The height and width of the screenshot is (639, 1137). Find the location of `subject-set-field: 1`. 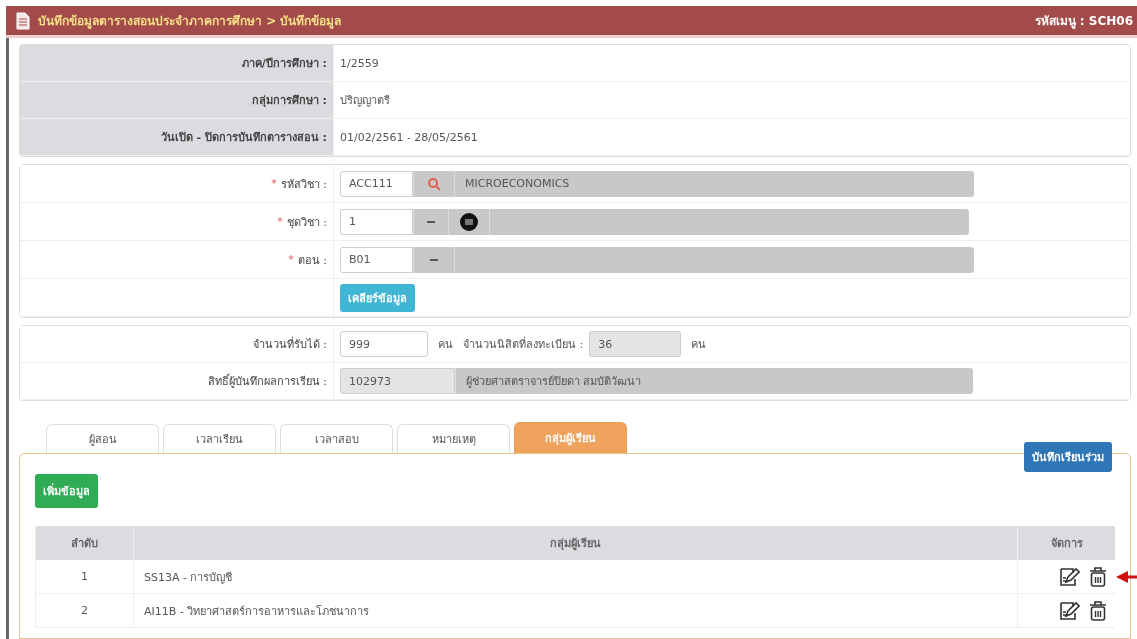

subject-set-field: 1 is located at coordinates (376, 221).